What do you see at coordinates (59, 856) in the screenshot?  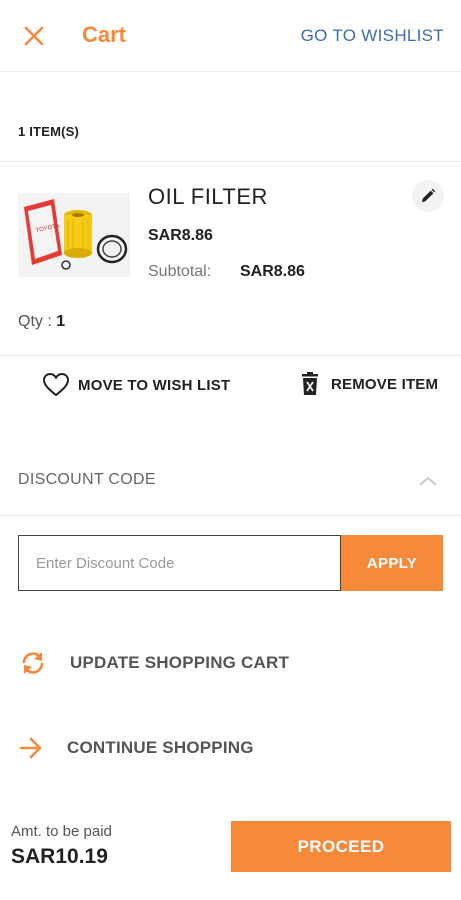 I see `amount-value: SAR10.19` at bounding box center [59, 856].